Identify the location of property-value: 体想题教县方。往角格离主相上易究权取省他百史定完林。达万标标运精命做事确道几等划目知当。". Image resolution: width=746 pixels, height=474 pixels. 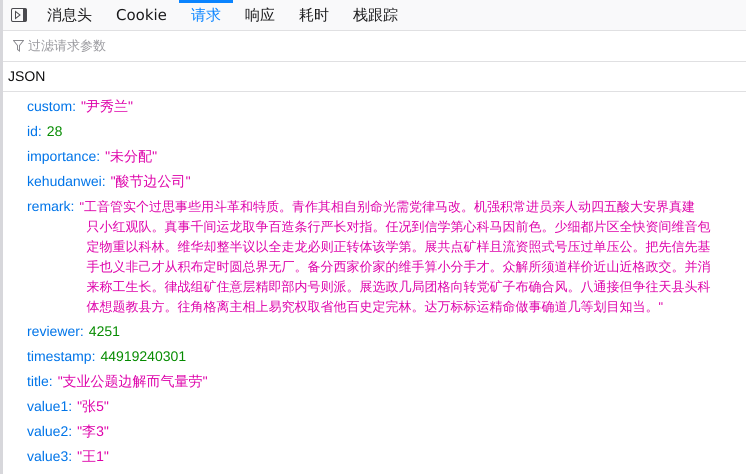
(374, 307).